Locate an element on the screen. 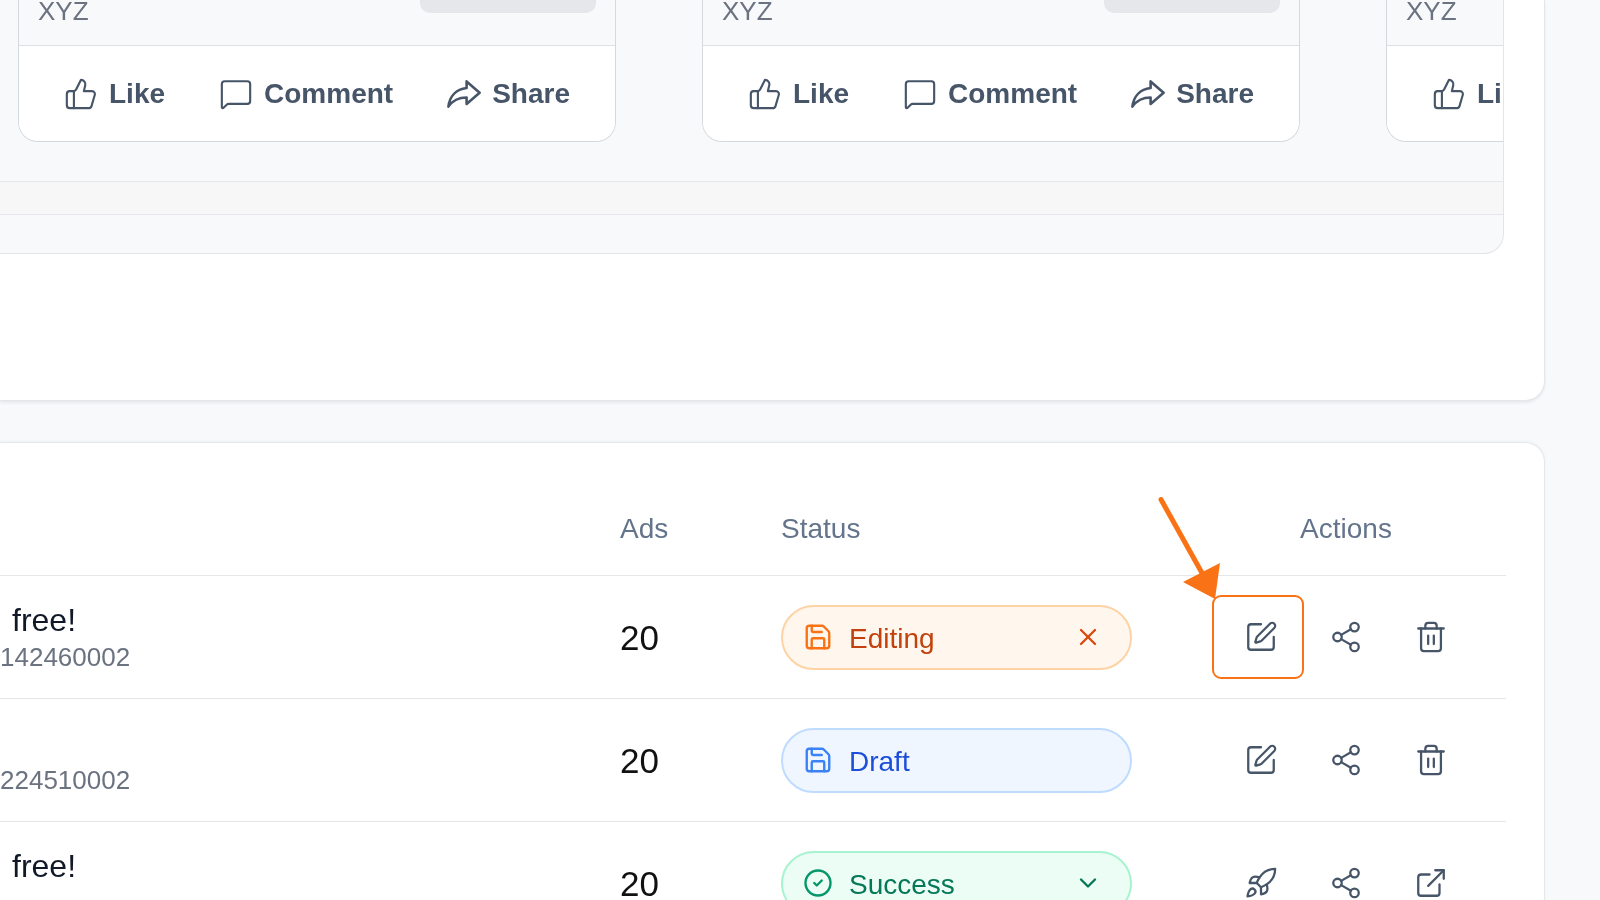 The height and width of the screenshot is (900, 1600). rocket-icon is located at coordinates (1261, 883).